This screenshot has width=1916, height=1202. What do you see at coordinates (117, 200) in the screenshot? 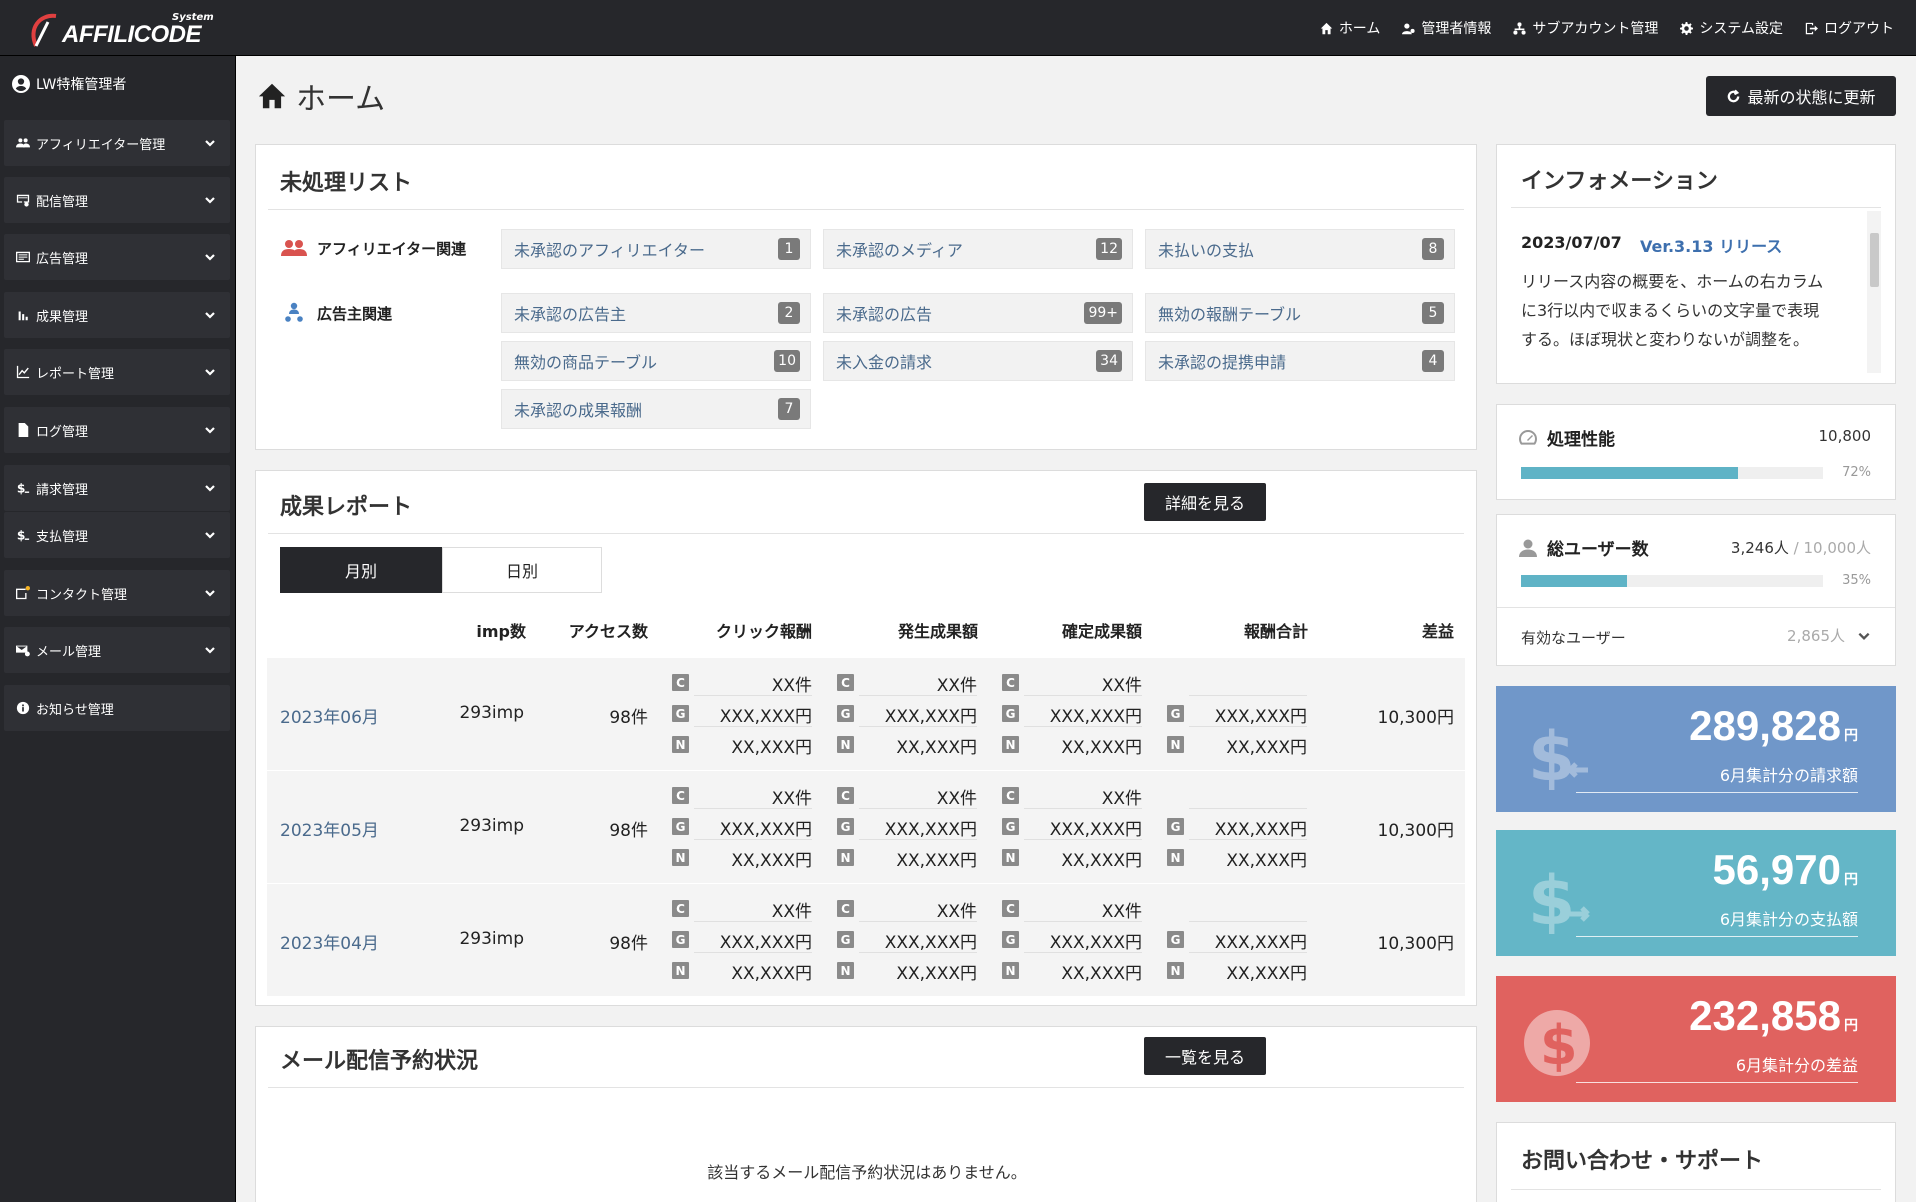
I see `sidebar-item-delivery: 配信管理` at bounding box center [117, 200].